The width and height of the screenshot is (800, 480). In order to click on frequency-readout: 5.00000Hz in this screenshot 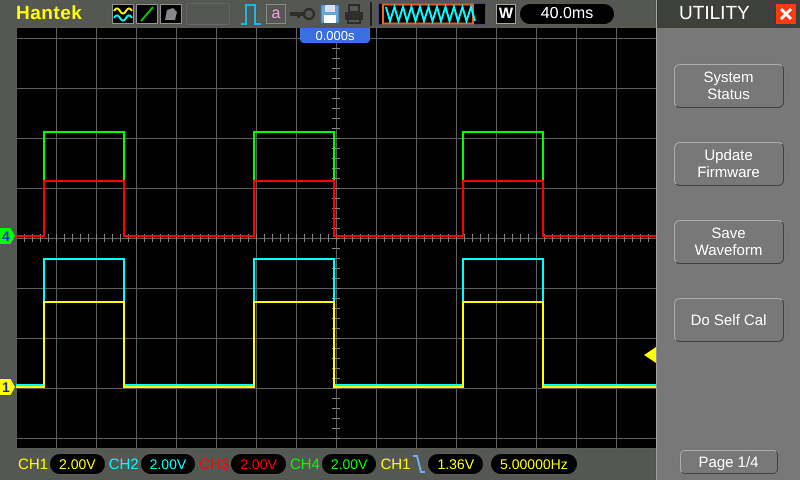, I will do `click(534, 464)`.